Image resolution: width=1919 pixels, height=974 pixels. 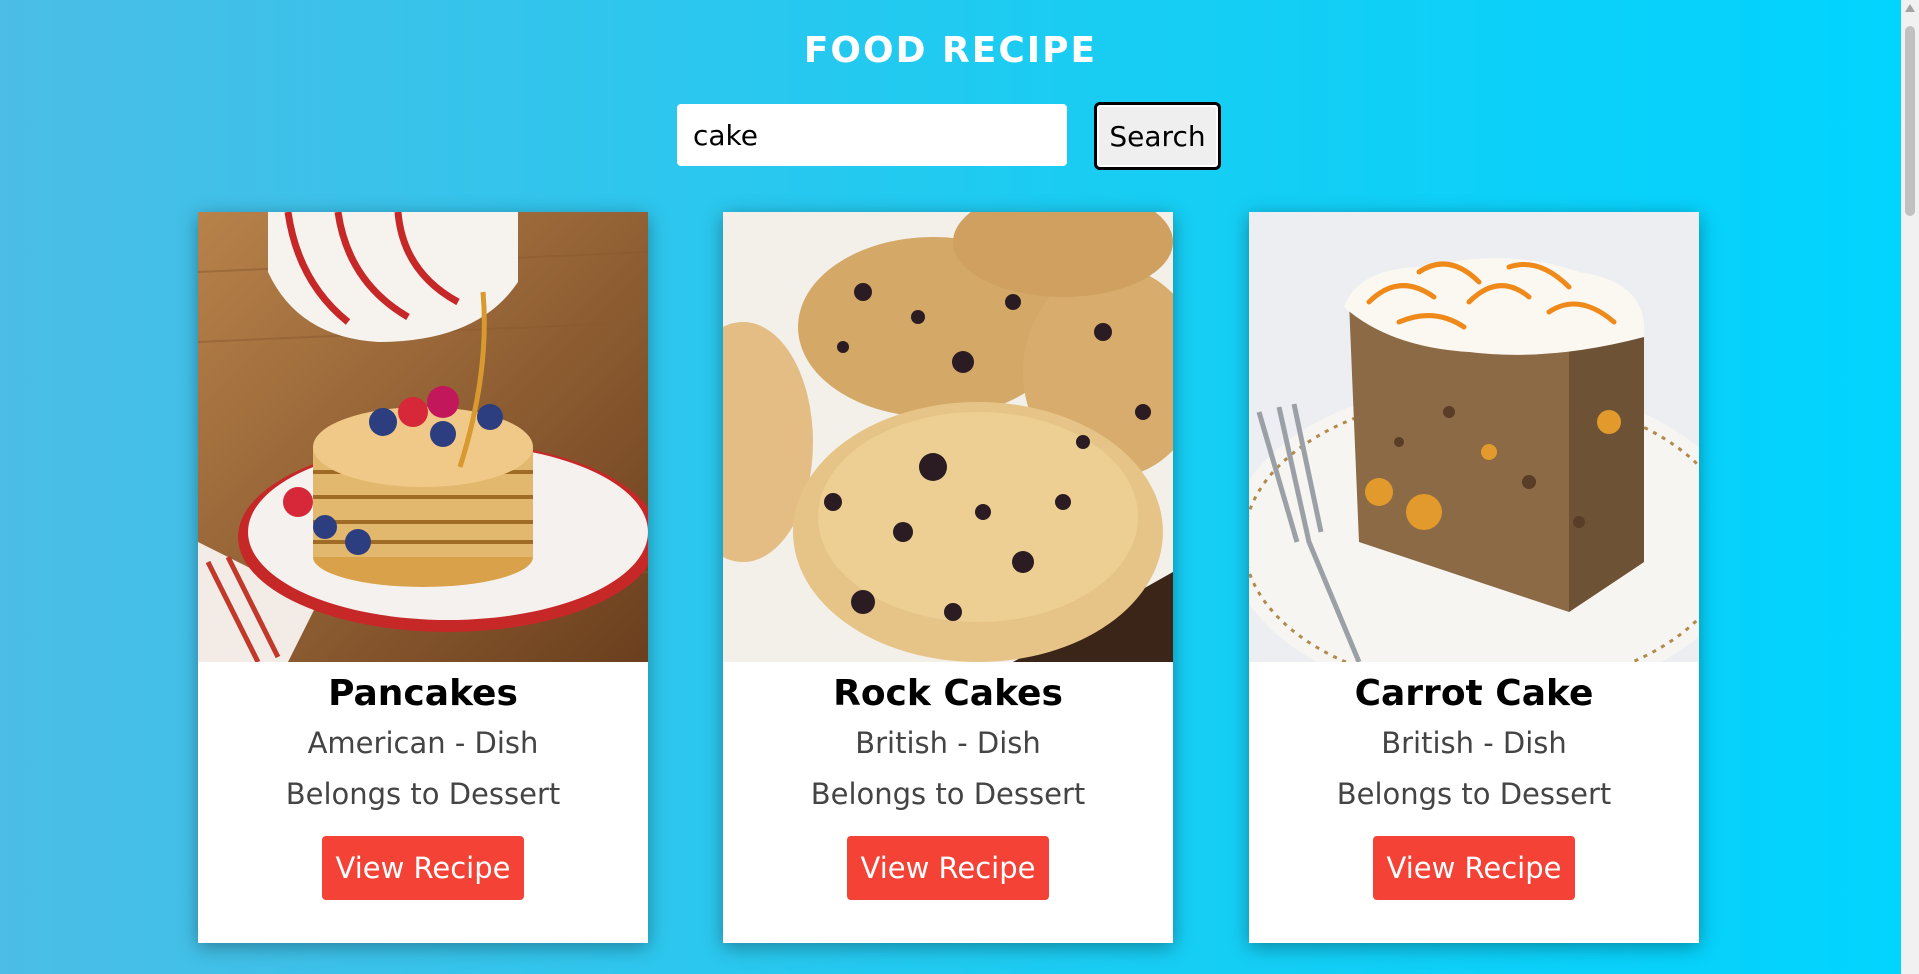 I want to click on recipe-area: American - Dish, so click(x=423, y=743).